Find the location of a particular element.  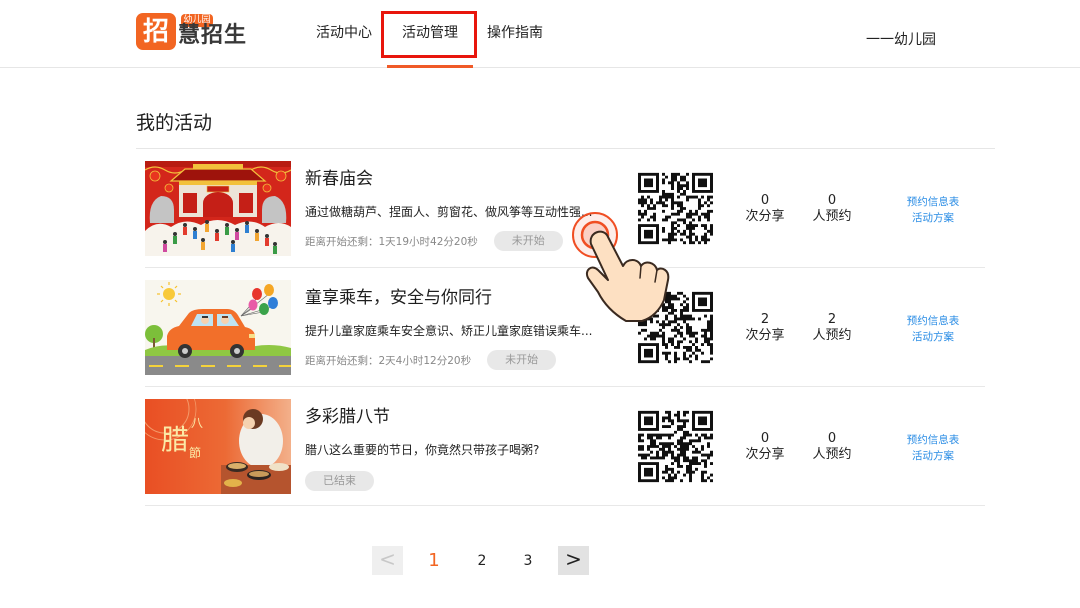

page-title: 我的活动 is located at coordinates (174, 123).